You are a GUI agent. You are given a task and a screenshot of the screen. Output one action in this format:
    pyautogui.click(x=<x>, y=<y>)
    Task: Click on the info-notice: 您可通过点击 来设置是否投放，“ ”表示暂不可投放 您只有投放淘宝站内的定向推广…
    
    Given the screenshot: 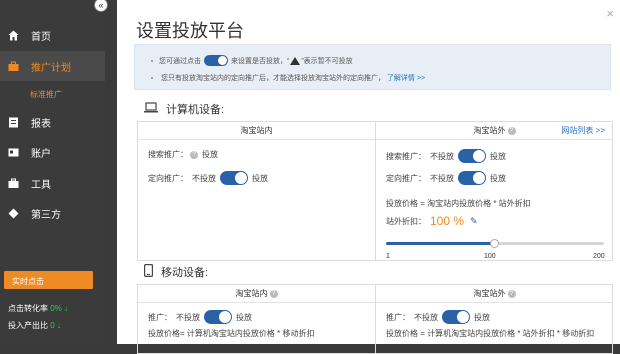 What is the action you would take?
    pyautogui.click(x=372, y=67)
    